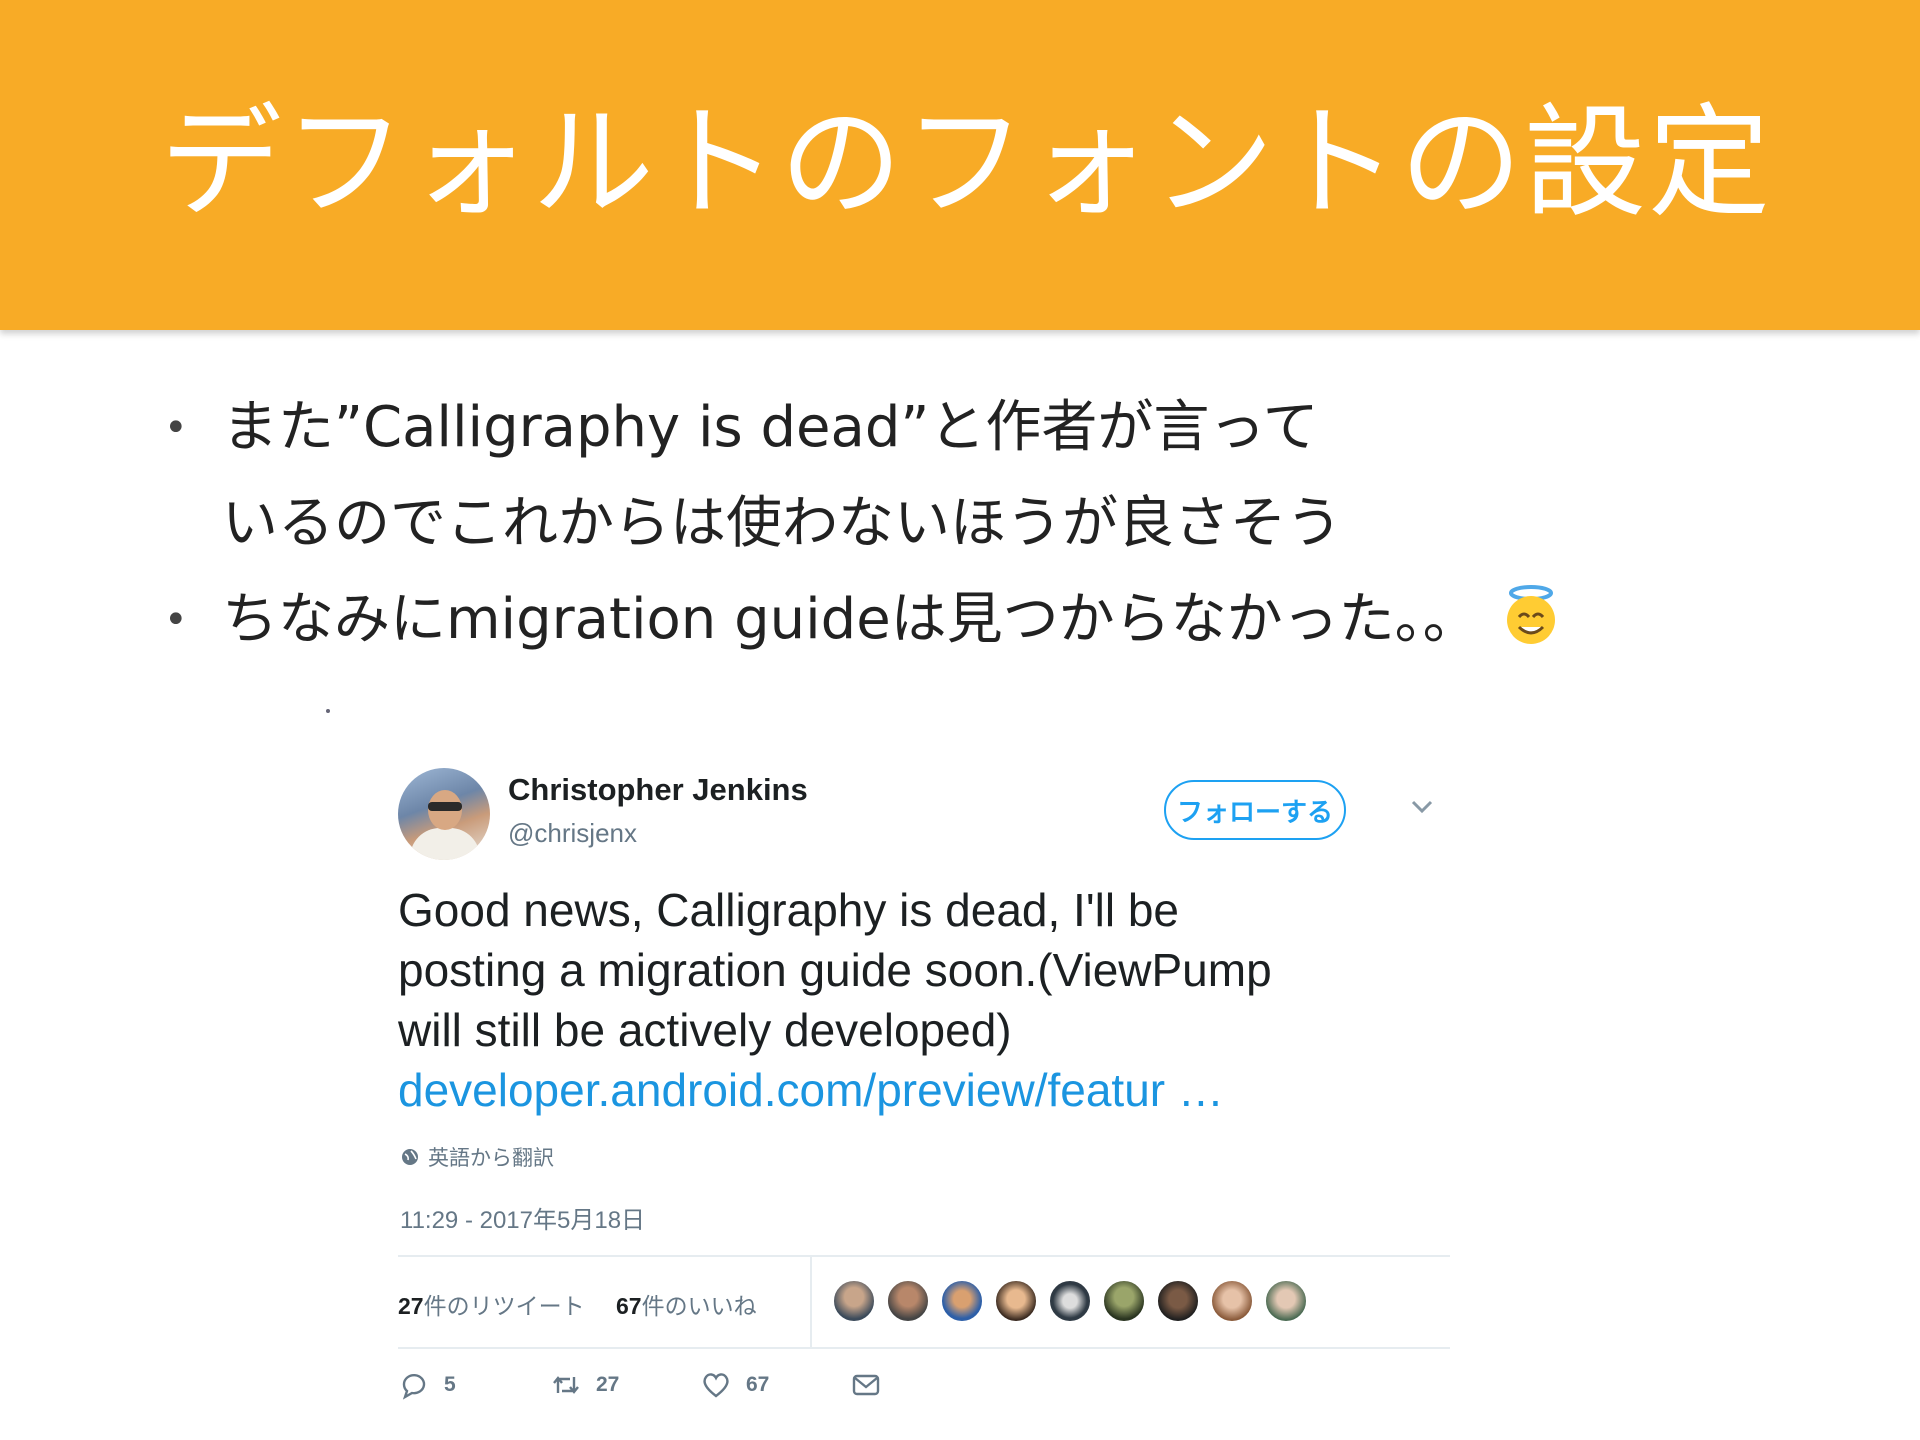  What do you see at coordinates (572, 833) in the screenshot?
I see `author-handle: @chrisjenx` at bounding box center [572, 833].